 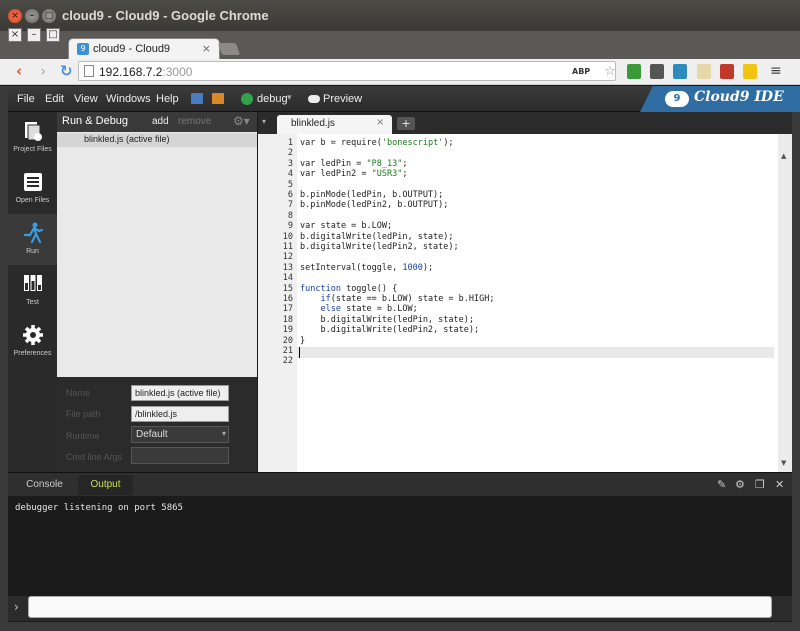 I want to click on code-line: var ledPin = "P8_13";, so click(x=353, y=164).